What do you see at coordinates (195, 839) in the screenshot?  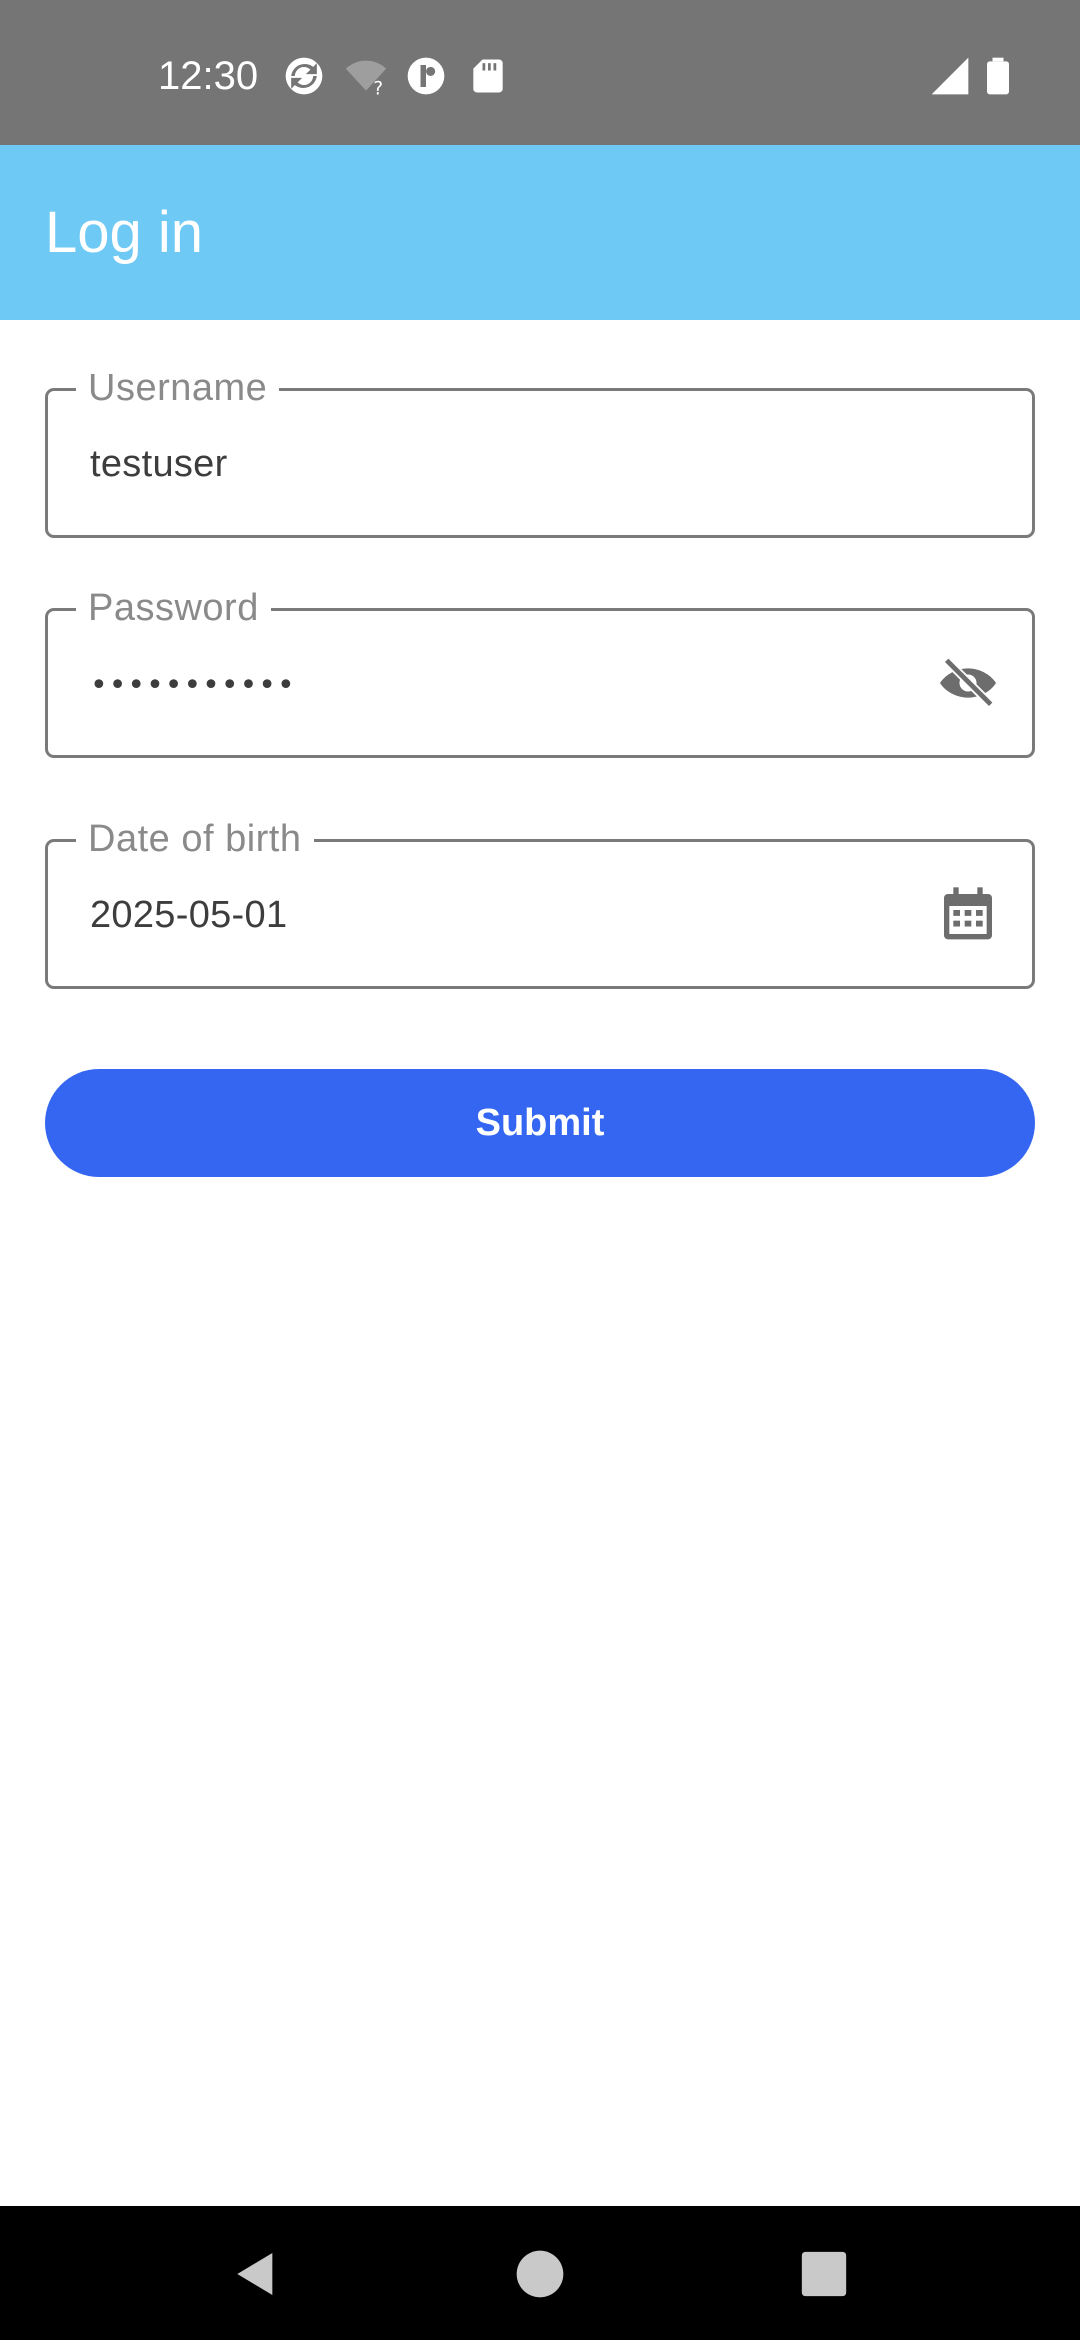 I see `date-of-birth-label: Date of birth` at bounding box center [195, 839].